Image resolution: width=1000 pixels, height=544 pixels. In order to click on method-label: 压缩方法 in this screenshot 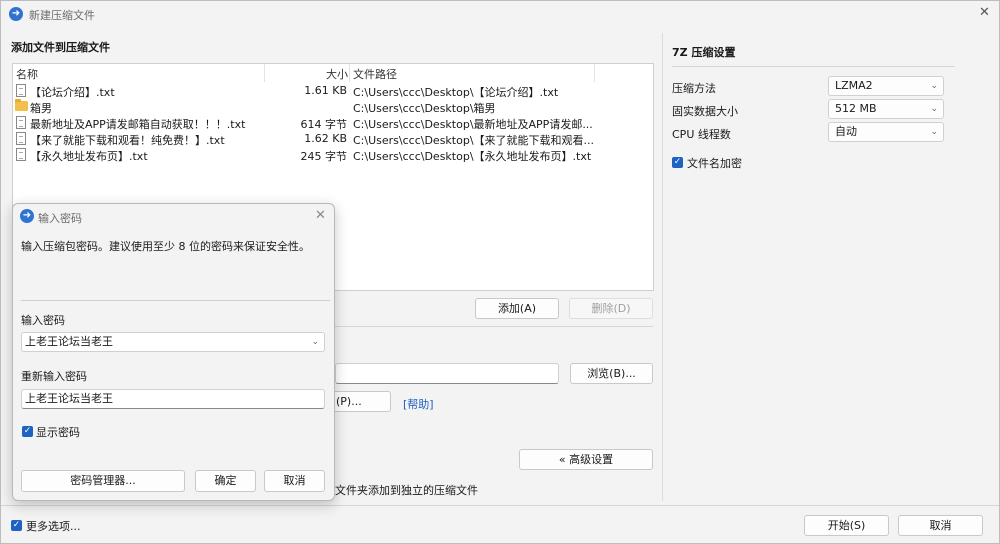, I will do `click(694, 88)`.